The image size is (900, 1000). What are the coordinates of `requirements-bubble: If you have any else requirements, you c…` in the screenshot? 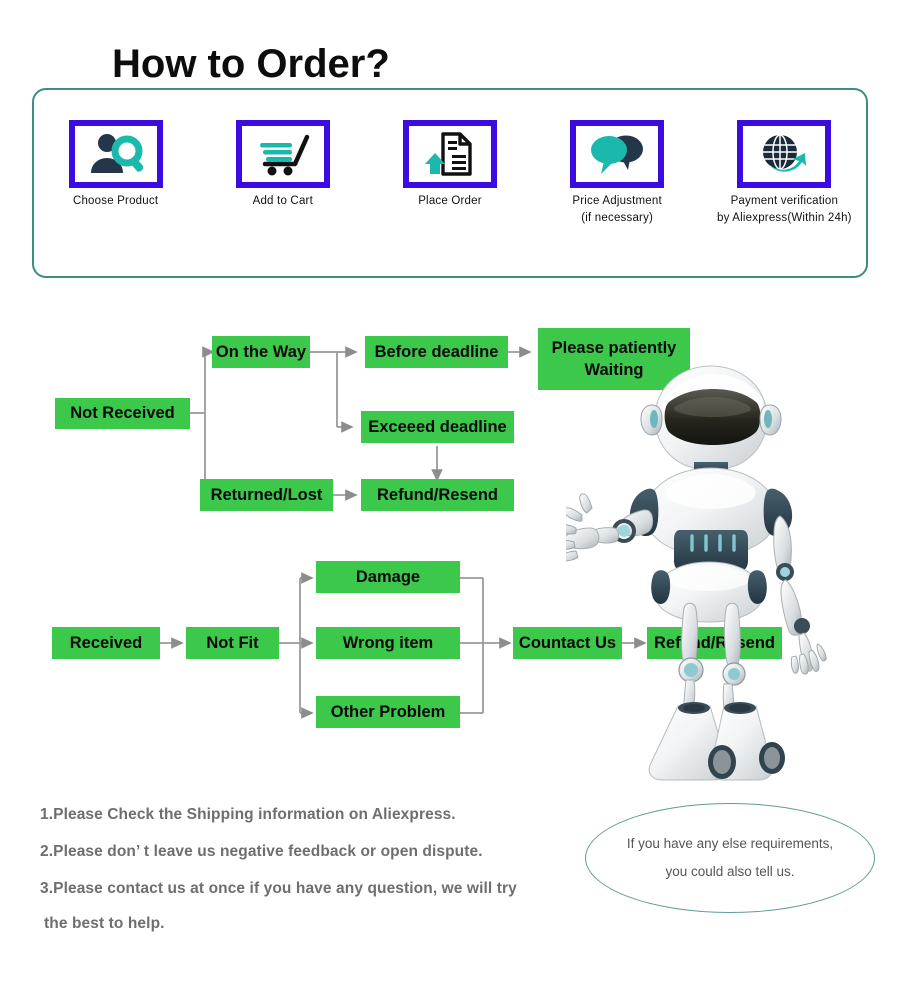 It's located at (730, 858).